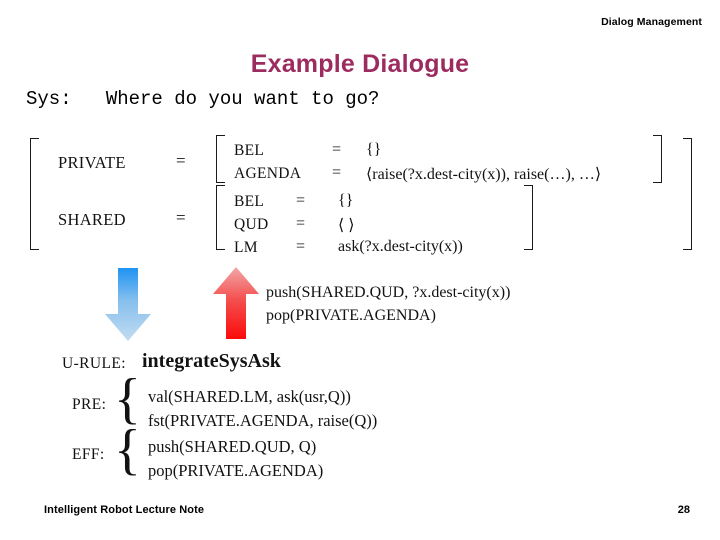 This screenshot has width=720, height=540. Describe the element at coordinates (211, 361) in the screenshot. I see `rule-name: integrateSysAsk` at that location.